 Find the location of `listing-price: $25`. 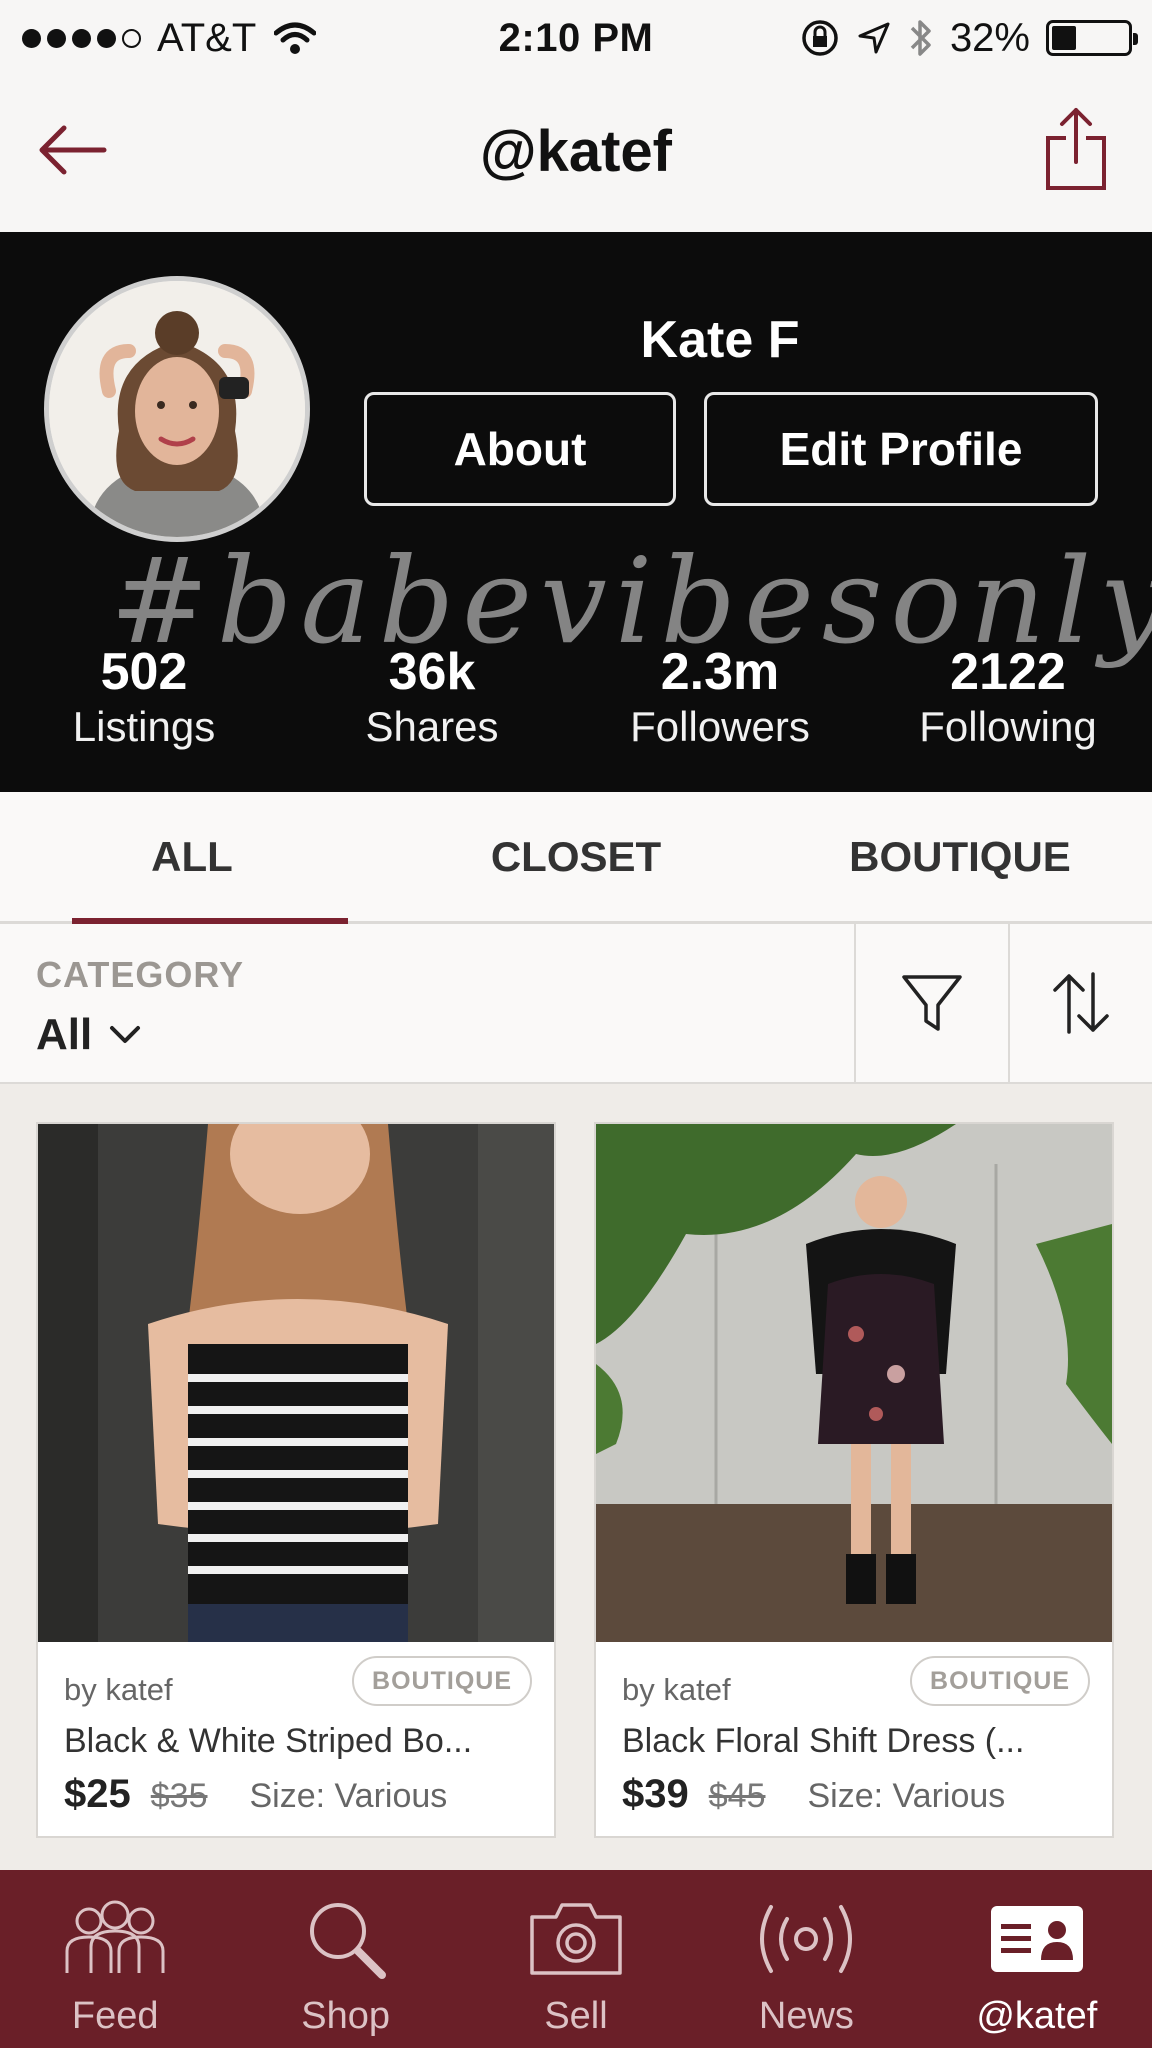

listing-price: $25 is located at coordinates (97, 1794).